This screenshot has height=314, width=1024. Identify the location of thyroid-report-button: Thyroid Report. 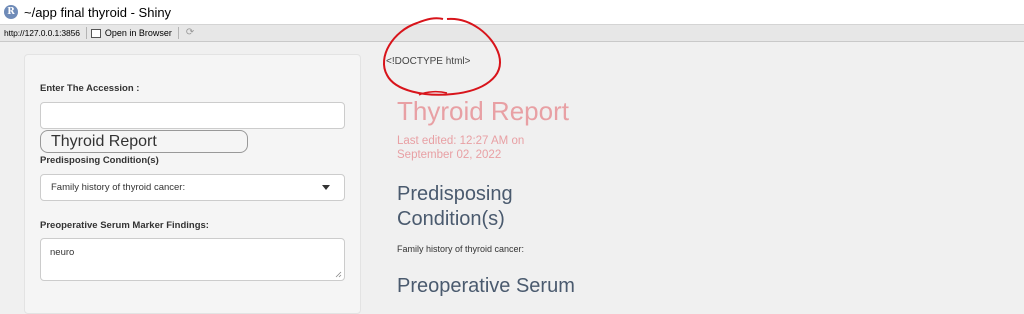
(144, 141).